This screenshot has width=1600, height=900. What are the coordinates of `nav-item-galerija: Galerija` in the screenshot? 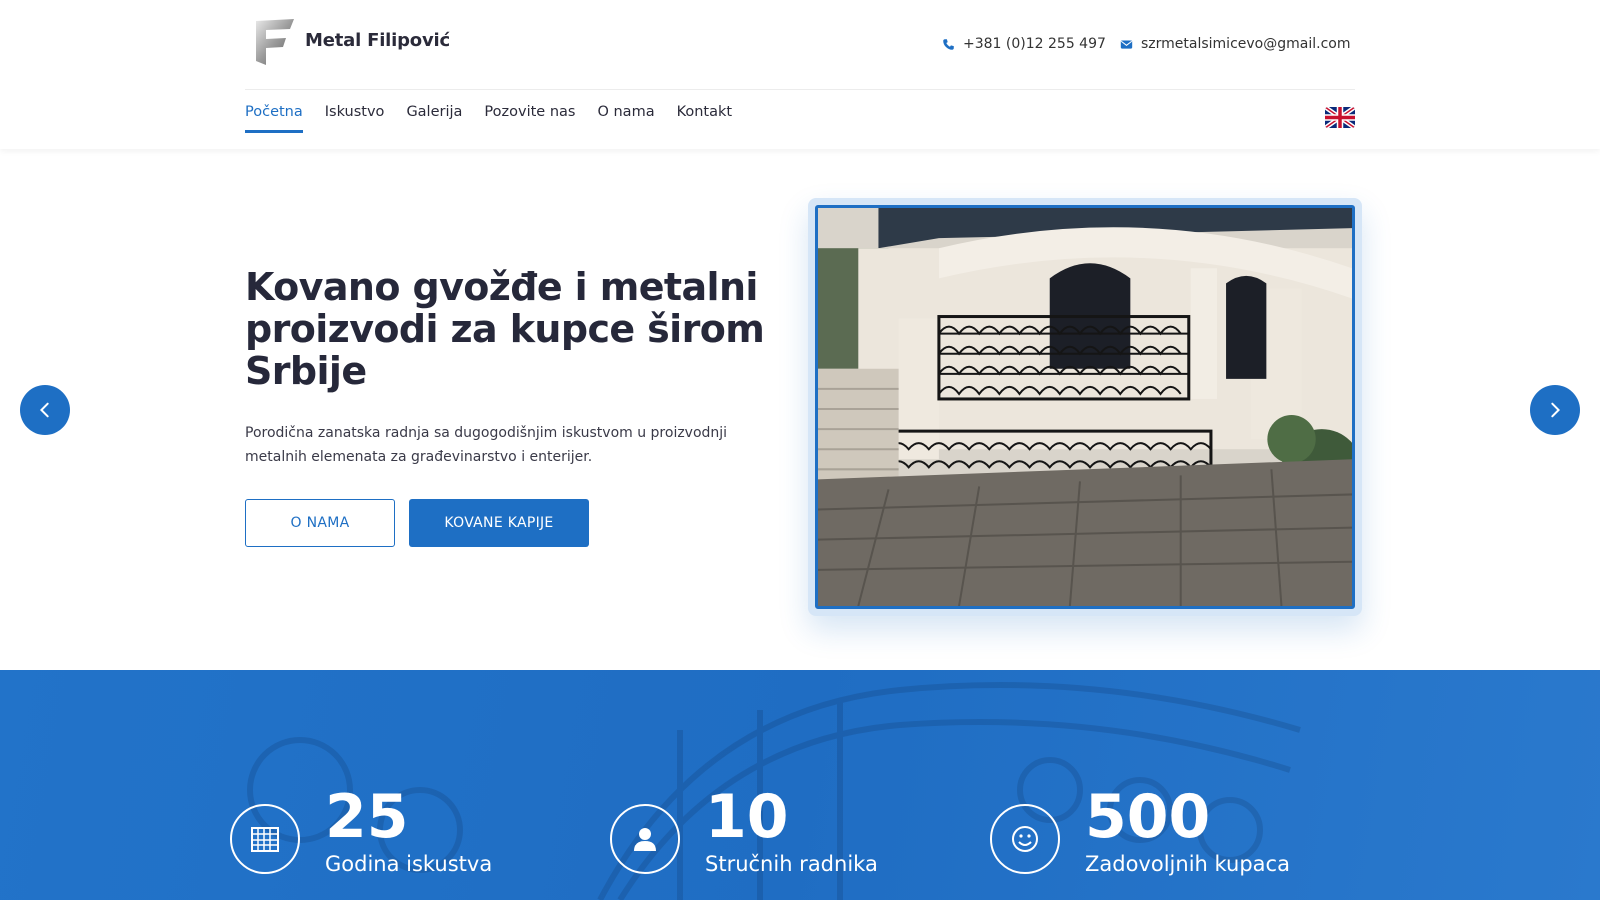 It's located at (434, 118).